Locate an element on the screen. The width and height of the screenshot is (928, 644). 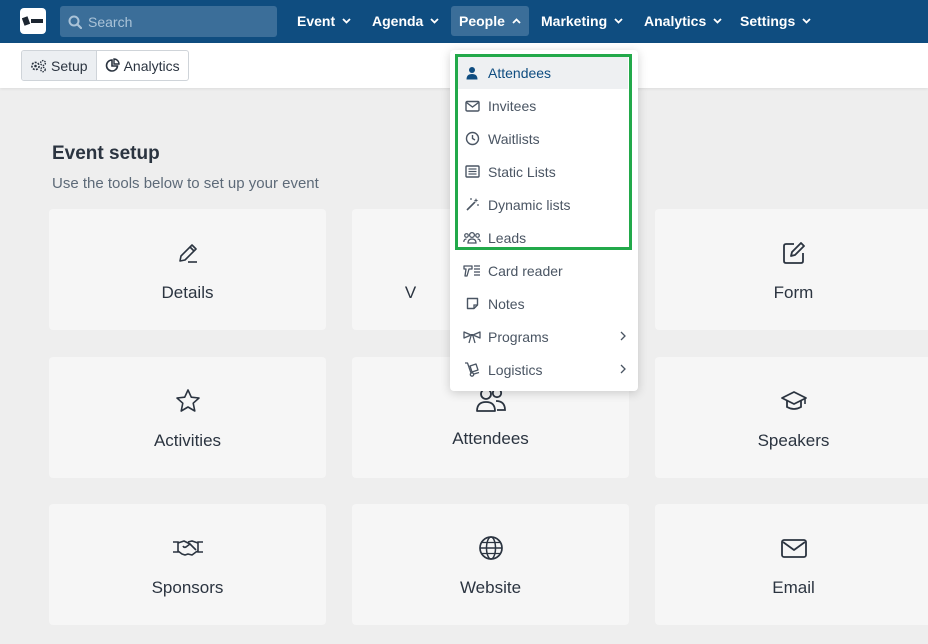
card-form: Form is located at coordinates (791, 269).